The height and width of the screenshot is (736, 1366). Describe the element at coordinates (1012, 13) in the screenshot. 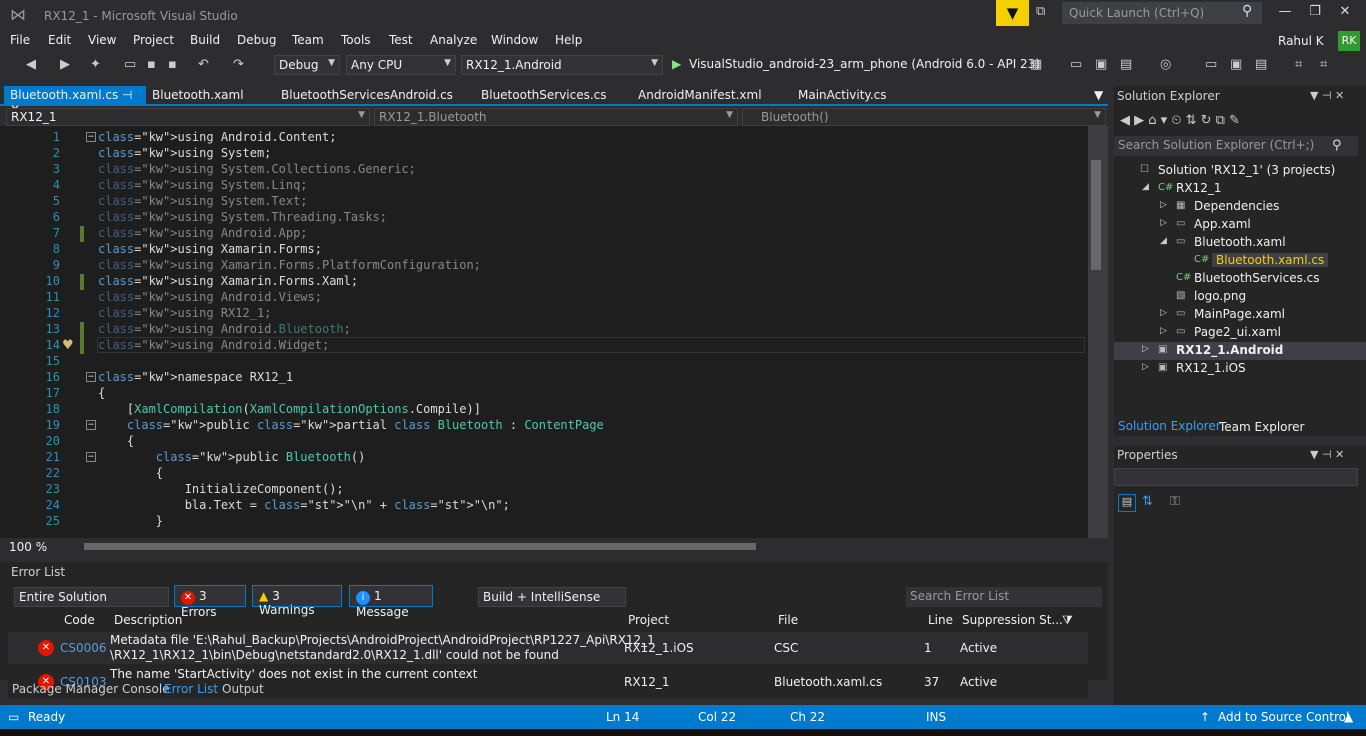

I see `feedback-filter-icon: ▼` at that location.